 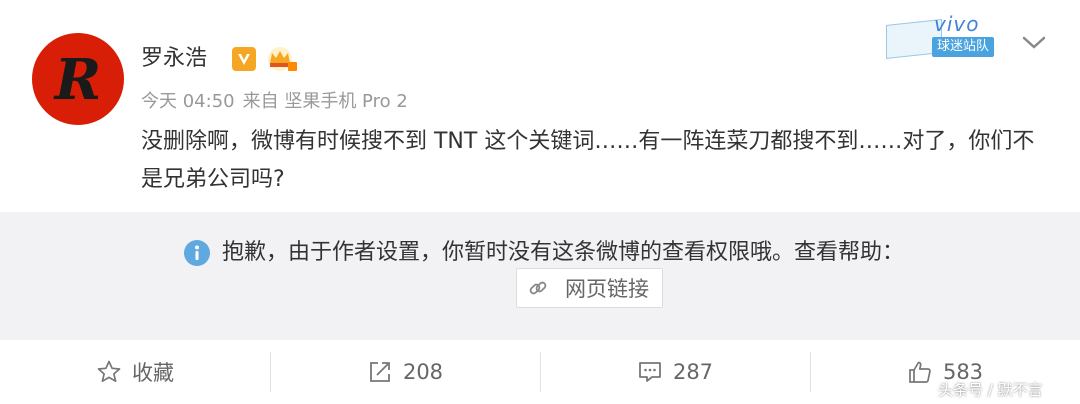 I want to click on info-icon, so click(x=197, y=253).